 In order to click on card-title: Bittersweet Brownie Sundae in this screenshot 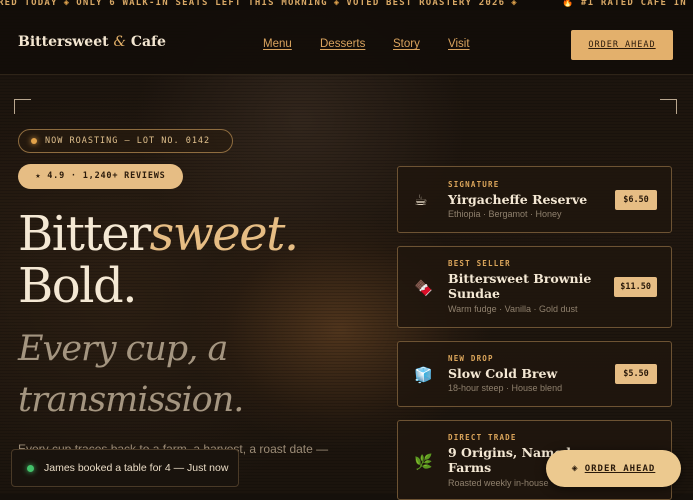, I will do `click(520, 286)`.